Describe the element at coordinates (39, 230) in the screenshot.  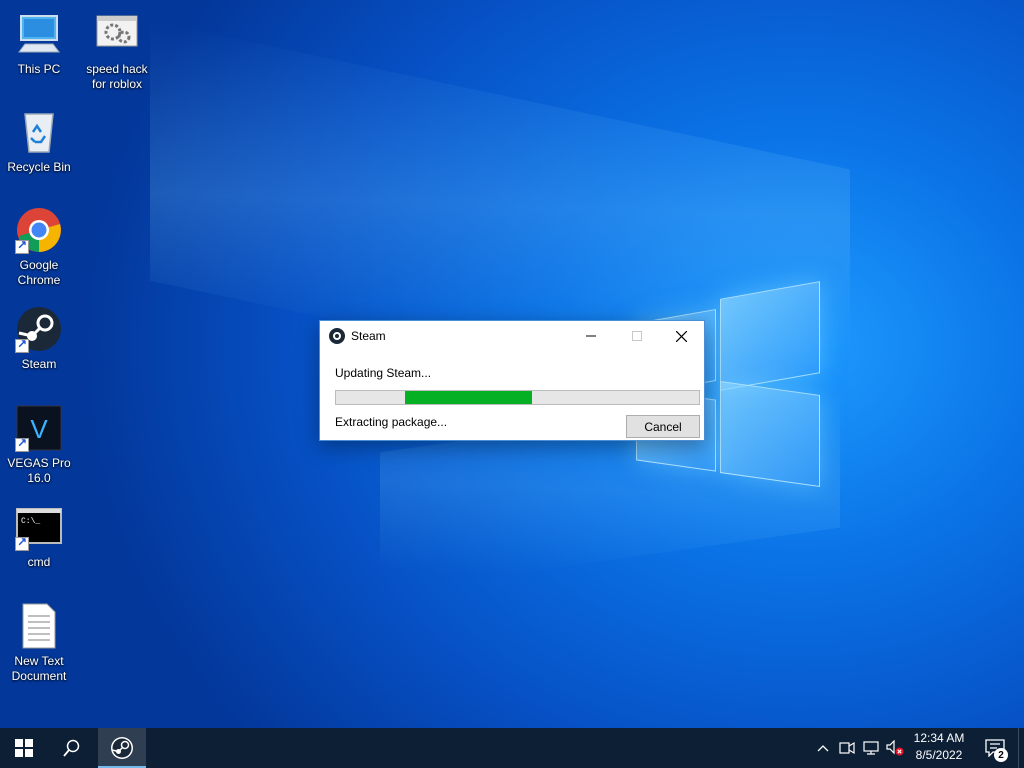
I see `chrome-icon` at that location.